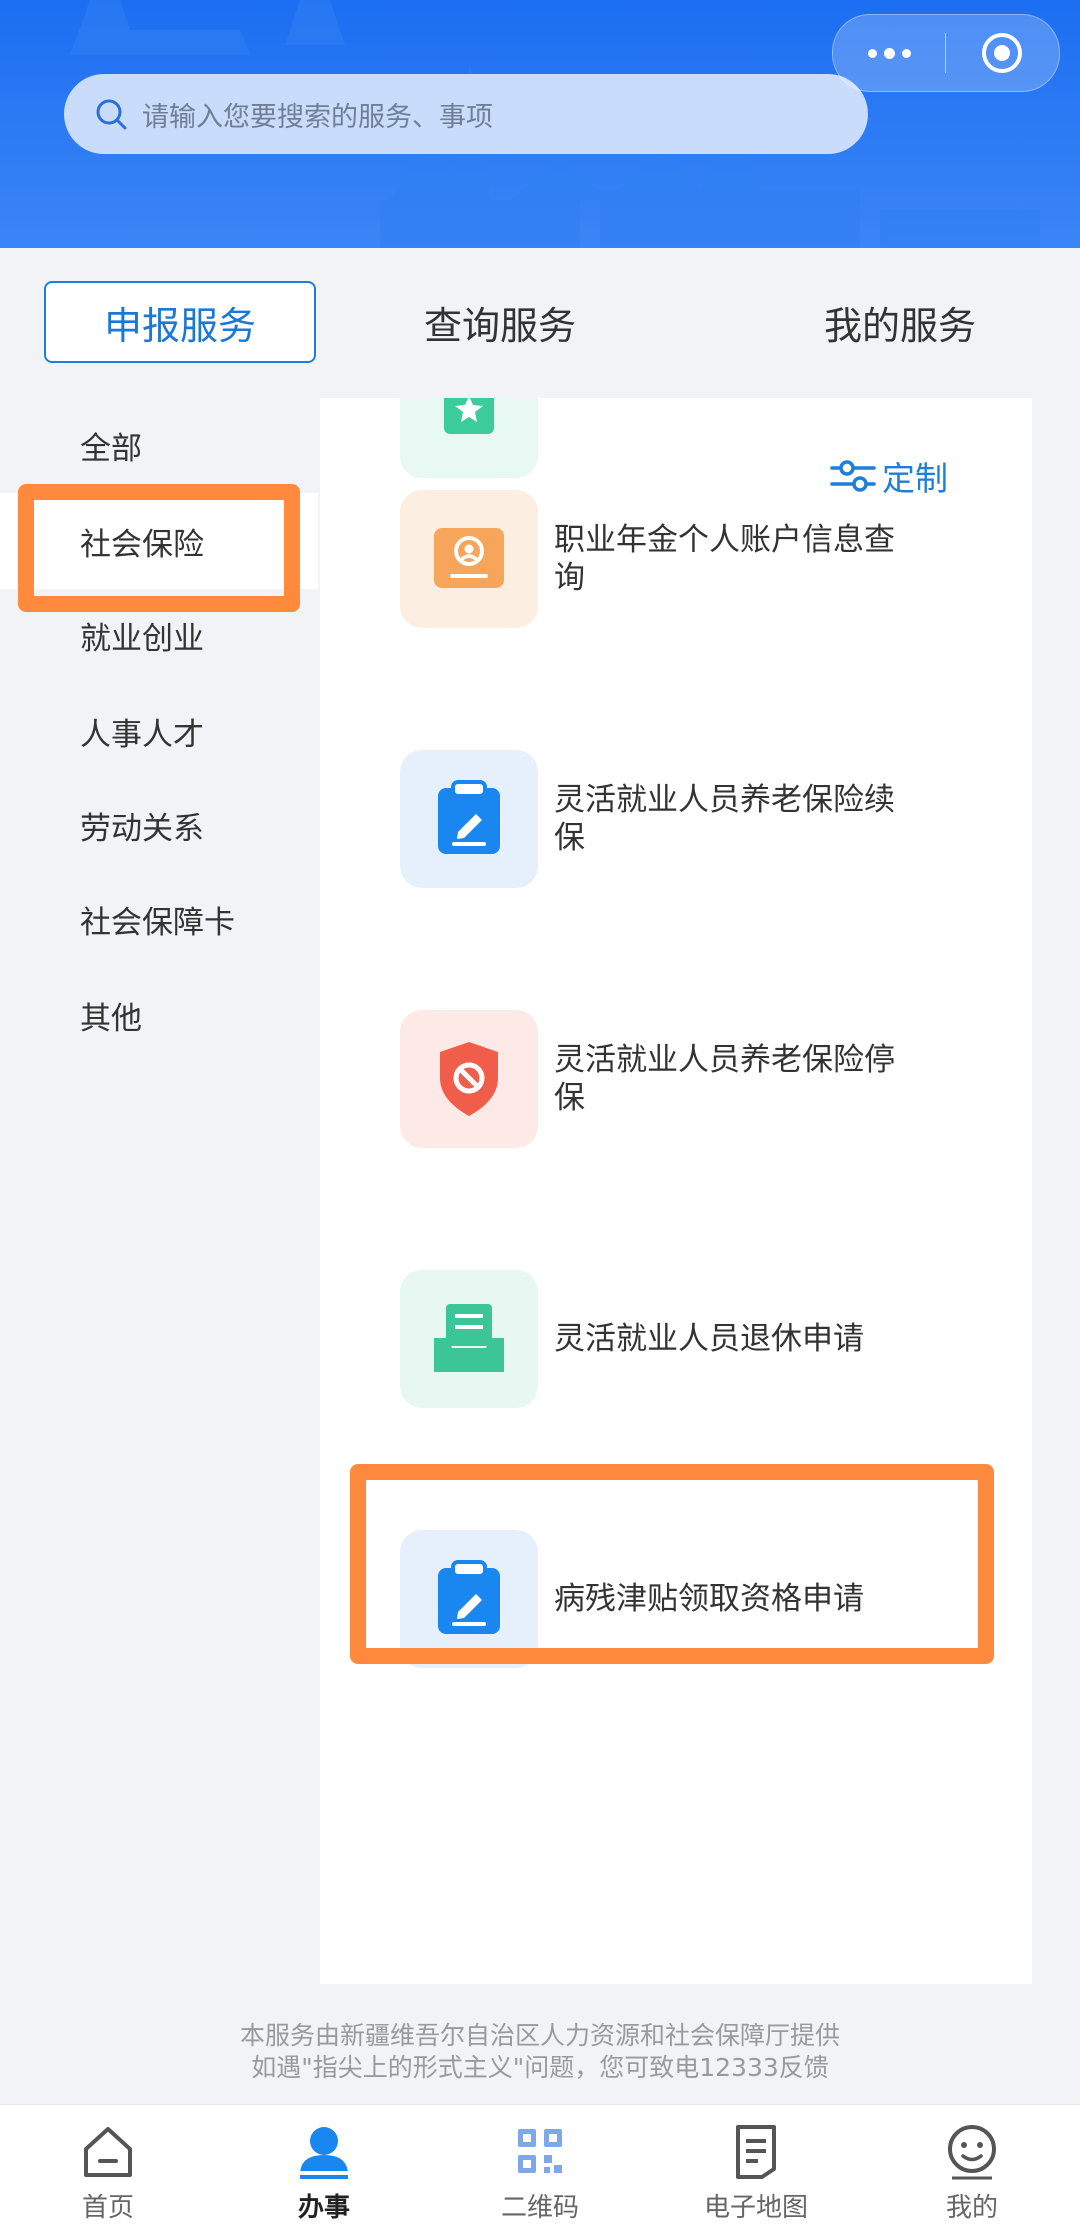 This screenshot has width=1080, height=2235. I want to click on category-label: 其他, so click(111, 1018).